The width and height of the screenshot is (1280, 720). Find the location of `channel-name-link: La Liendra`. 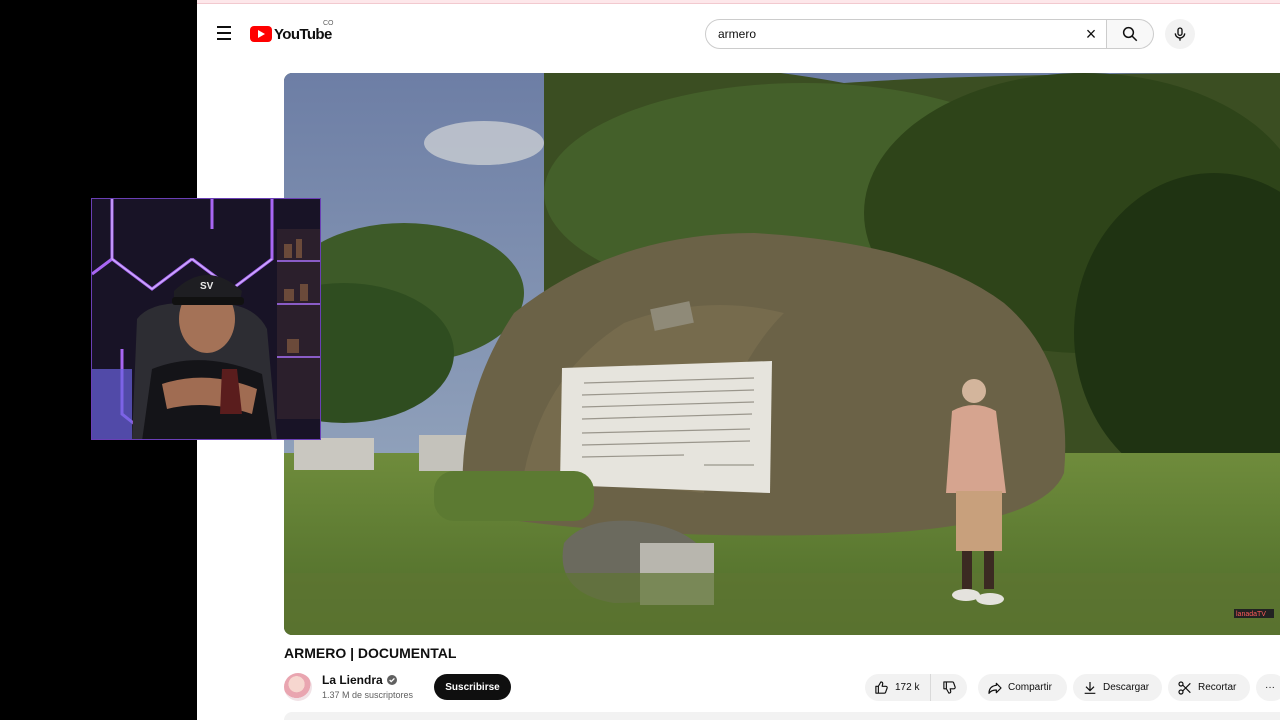

channel-name-link: La Liendra is located at coordinates (359, 680).